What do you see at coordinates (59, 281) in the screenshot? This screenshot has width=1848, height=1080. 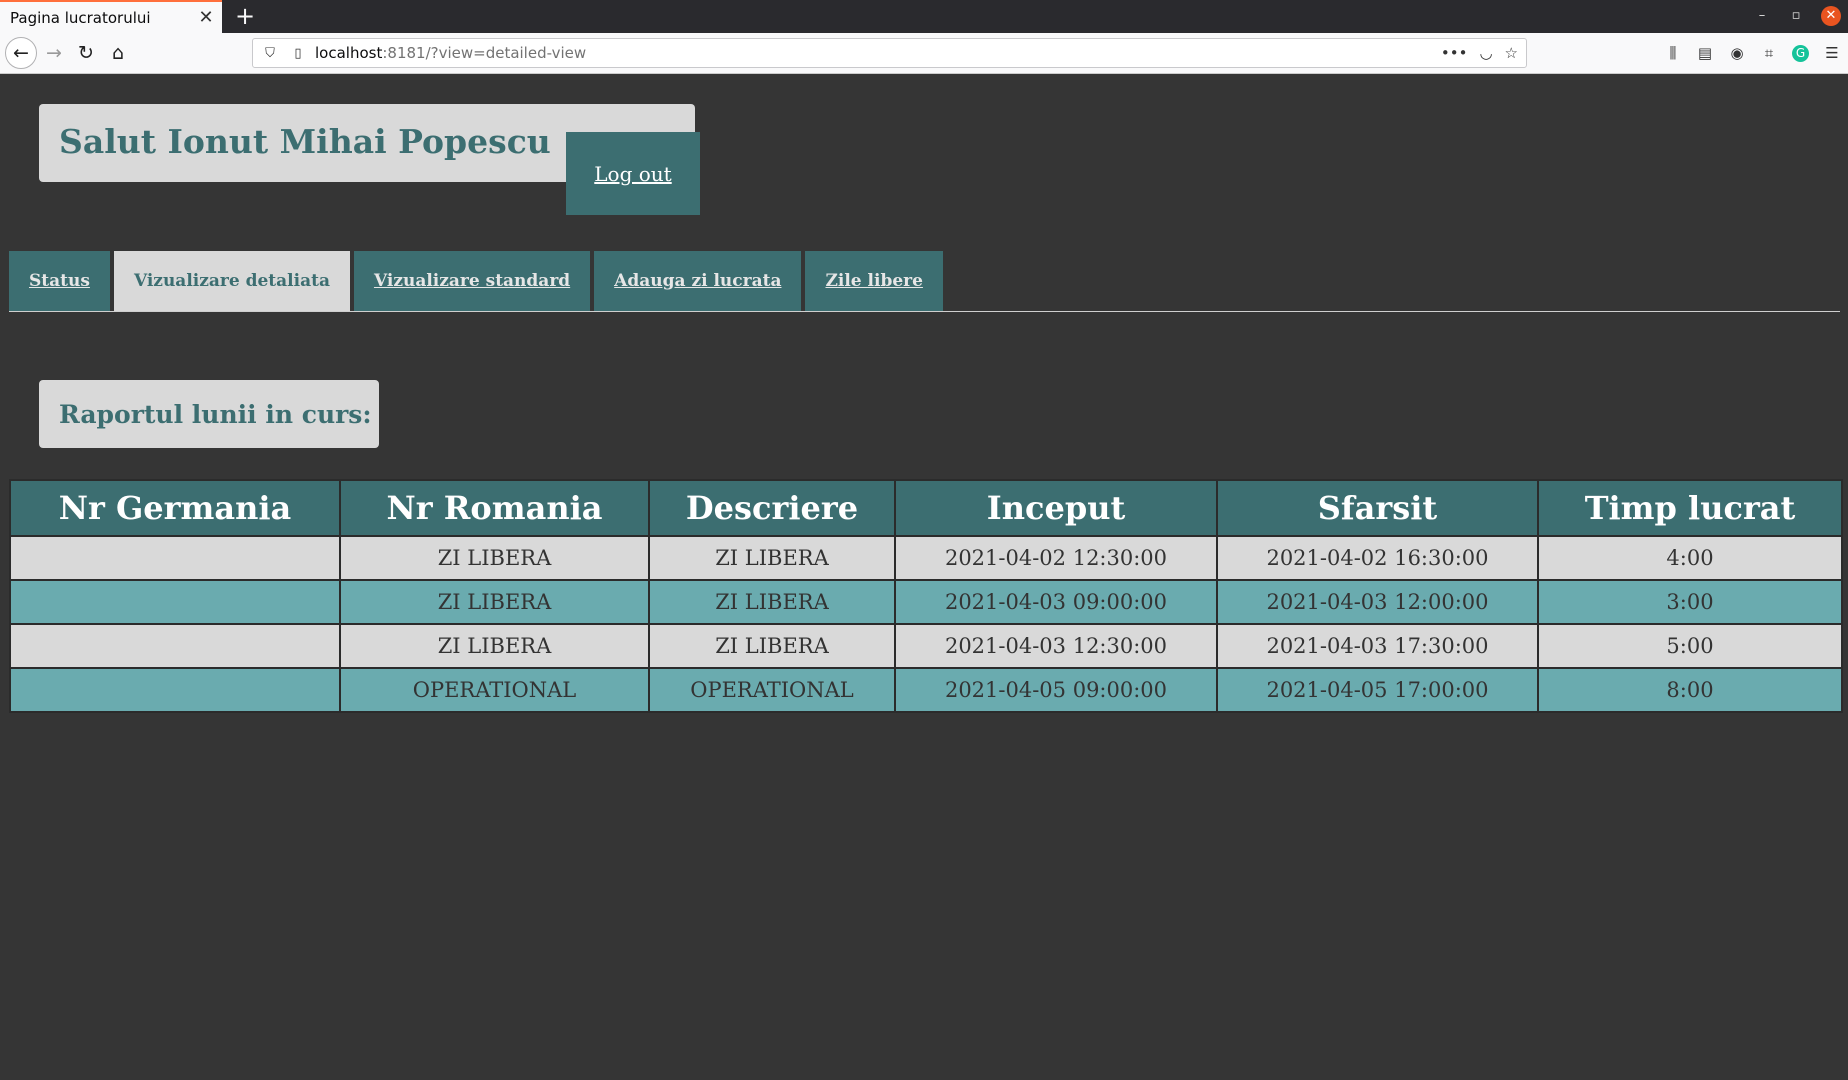 I see `tab-status: Status` at bounding box center [59, 281].